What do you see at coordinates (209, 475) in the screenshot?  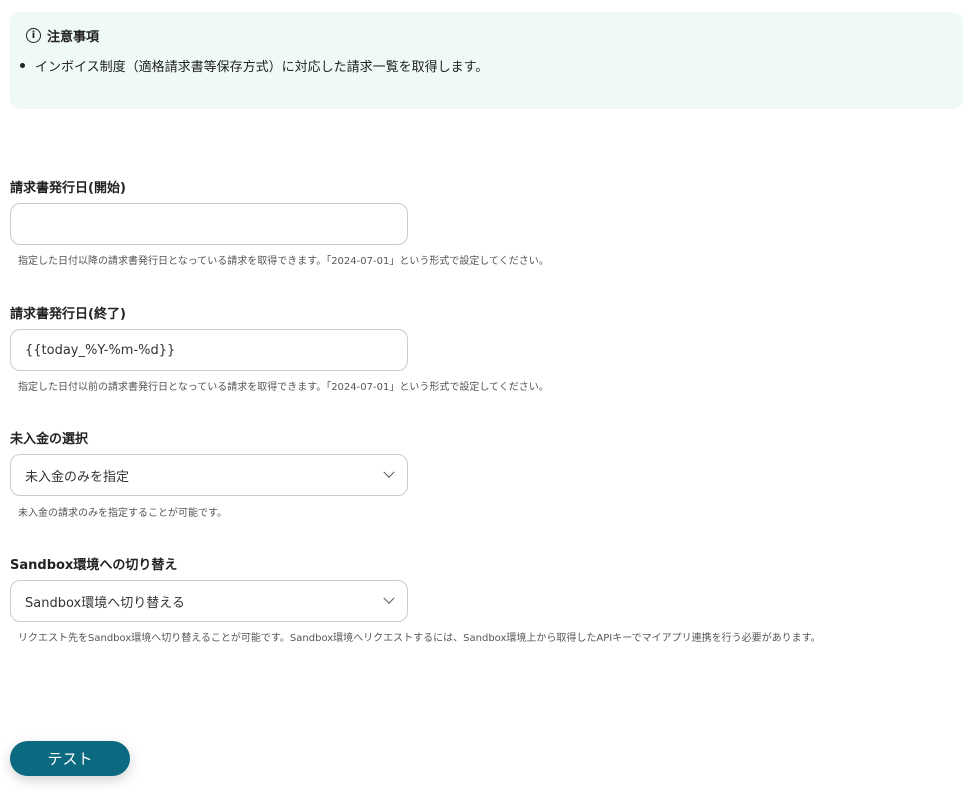 I see `unpaid-select: 未入金のみを指定` at bounding box center [209, 475].